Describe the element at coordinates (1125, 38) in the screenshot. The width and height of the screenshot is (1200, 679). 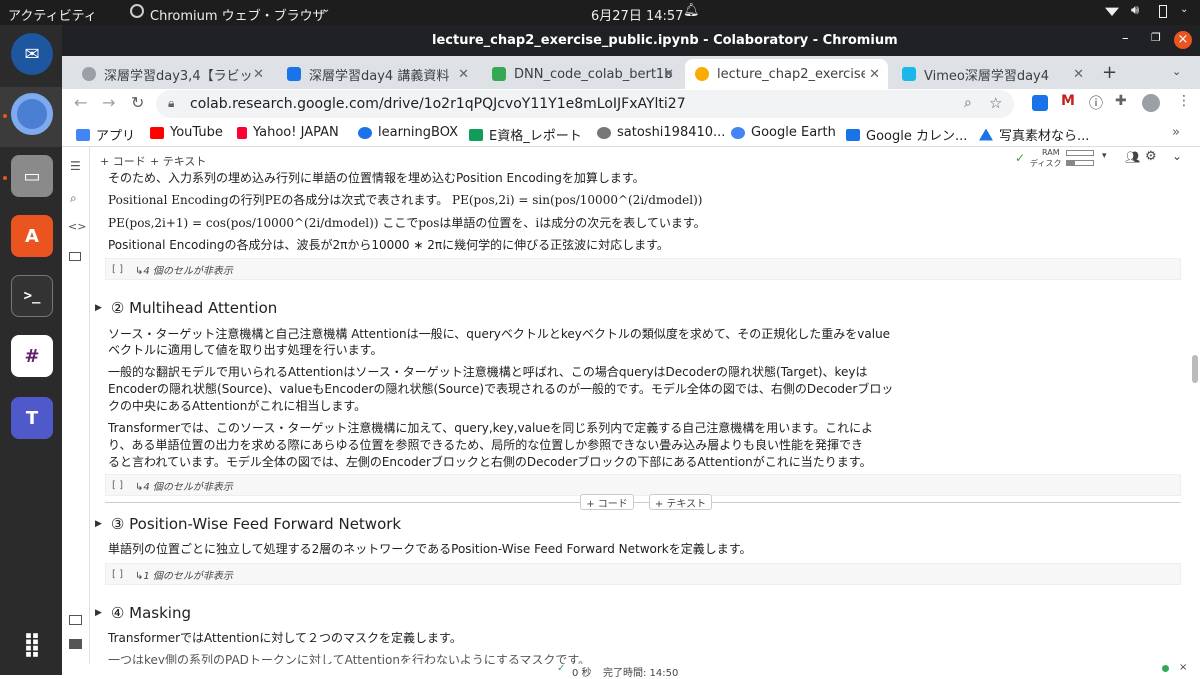
I see `minimize-icon: –` at that location.